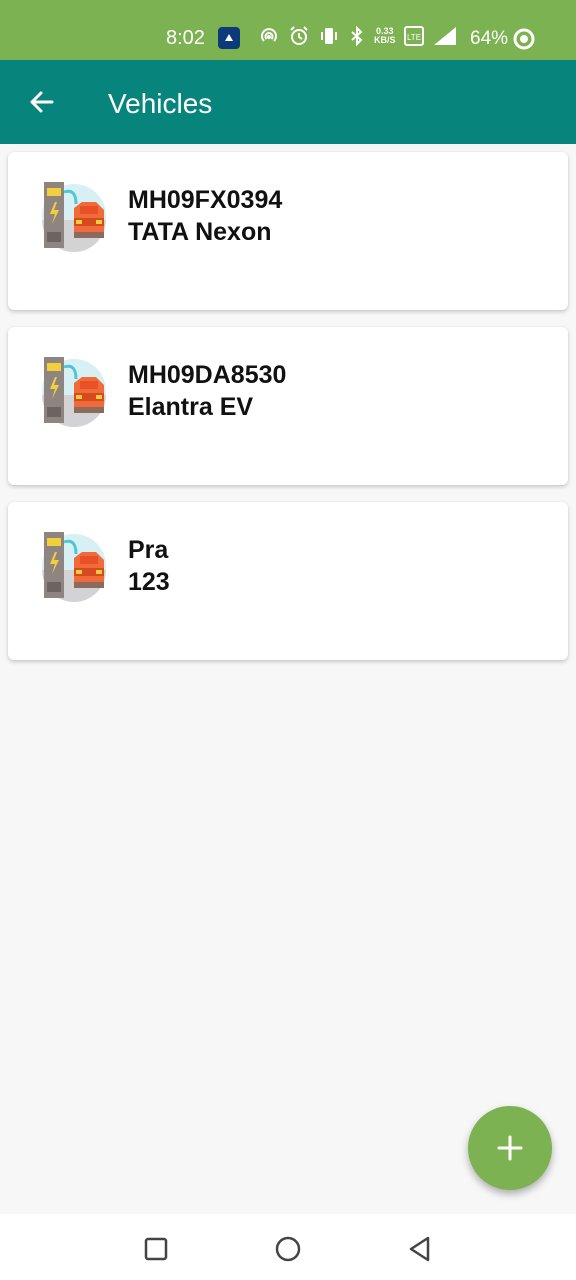  I want to click on net-speed-unit: KB/S, so click(385, 40).